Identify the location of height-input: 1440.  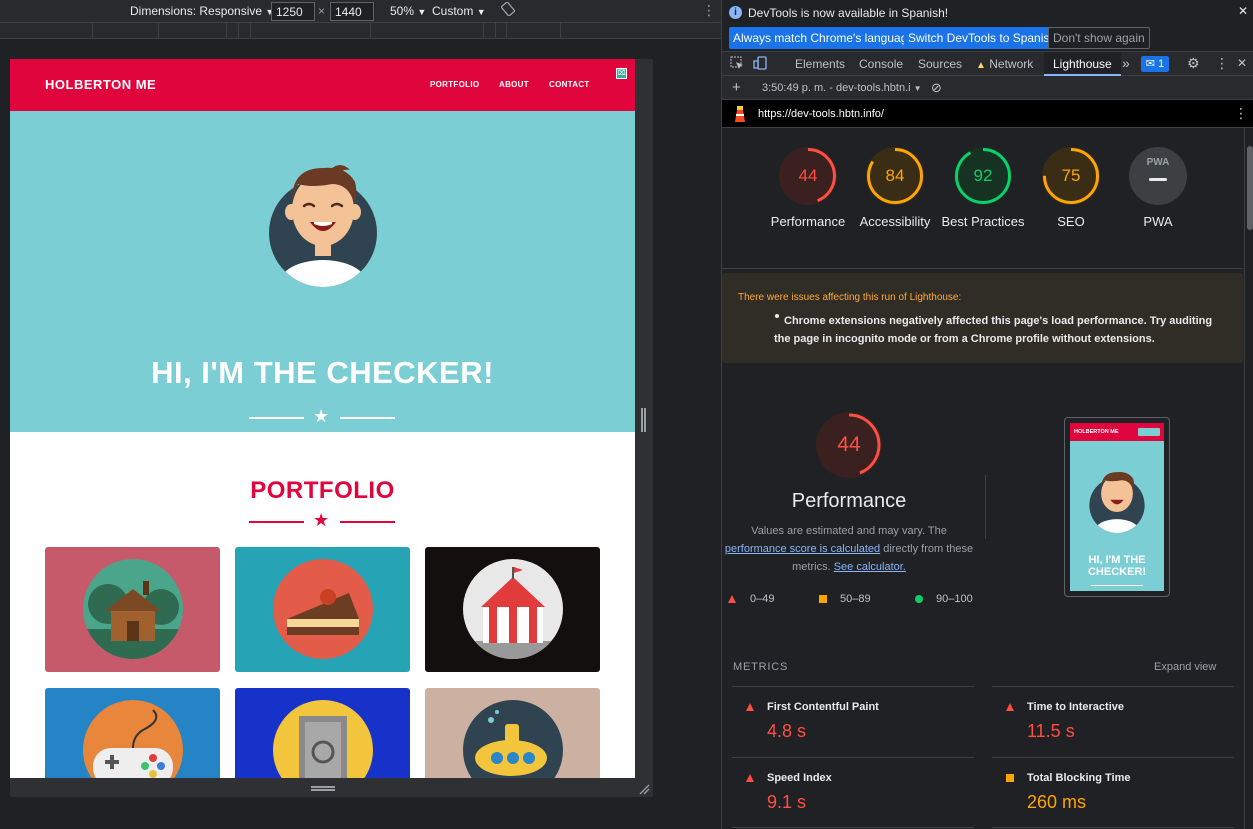
(352, 11).